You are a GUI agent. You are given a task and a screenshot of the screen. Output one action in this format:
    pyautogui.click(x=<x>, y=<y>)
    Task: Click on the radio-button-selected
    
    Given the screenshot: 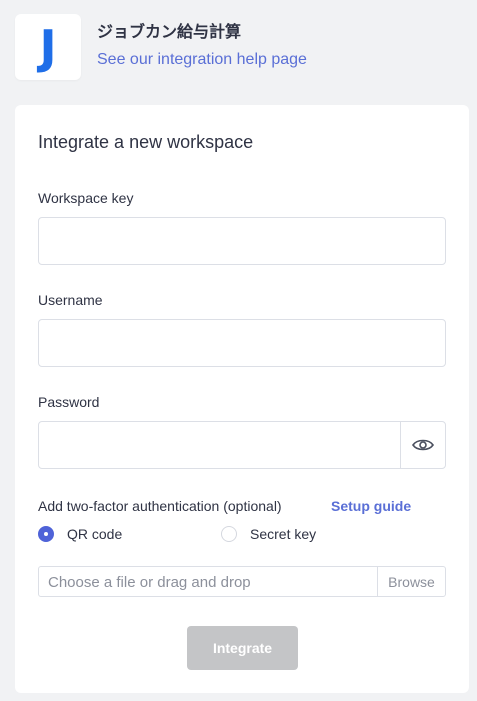 What is the action you would take?
    pyautogui.click(x=46, y=534)
    